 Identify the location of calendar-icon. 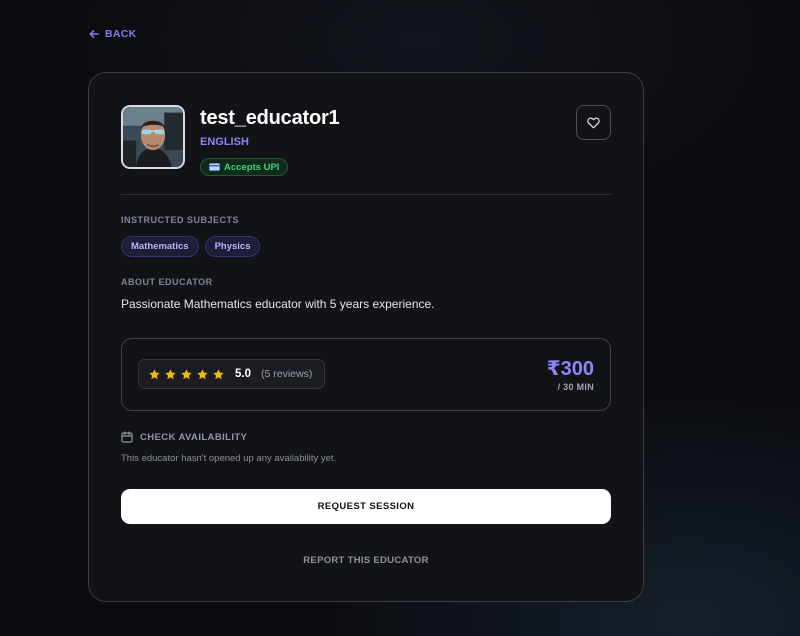
(127, 437).